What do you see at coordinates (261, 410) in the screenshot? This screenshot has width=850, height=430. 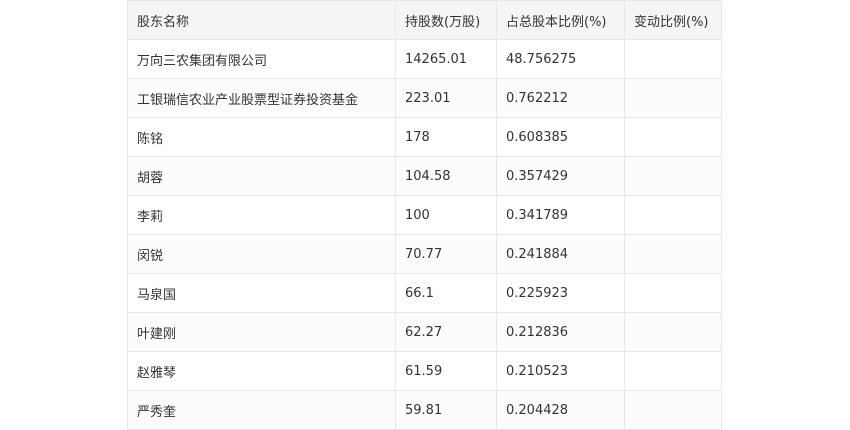 I see `cell-shareholder-name: 严秀奎` at bounding box center [261, 410].